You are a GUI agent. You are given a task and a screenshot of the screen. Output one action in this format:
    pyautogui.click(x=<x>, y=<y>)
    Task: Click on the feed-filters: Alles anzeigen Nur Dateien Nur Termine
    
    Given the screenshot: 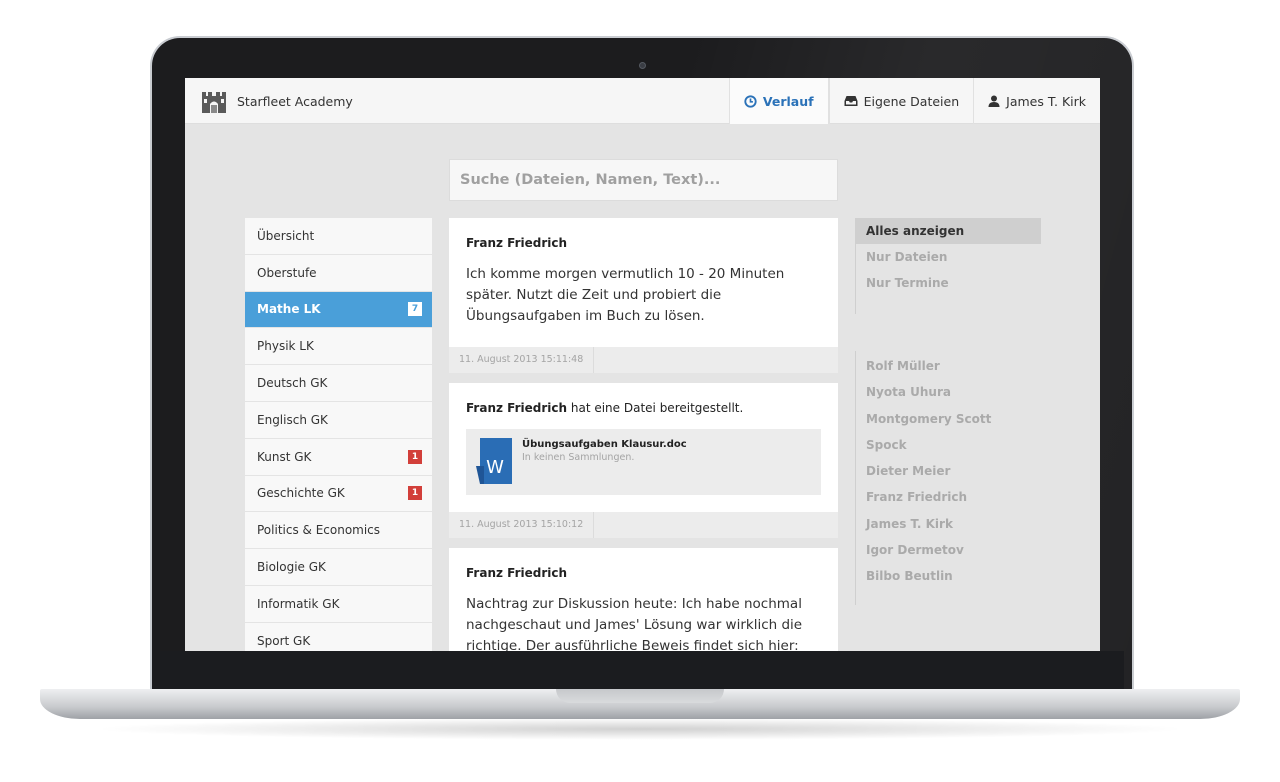 What is the action you would take?
    pyautogui.click(x=948, y=266)
    